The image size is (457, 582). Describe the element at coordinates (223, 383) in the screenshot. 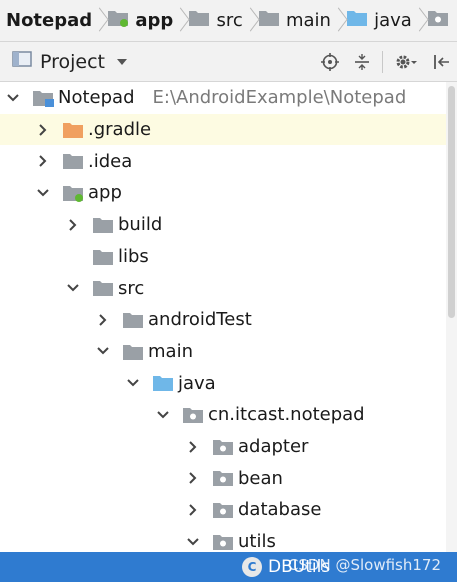

I see `tree-node: java` at that location.